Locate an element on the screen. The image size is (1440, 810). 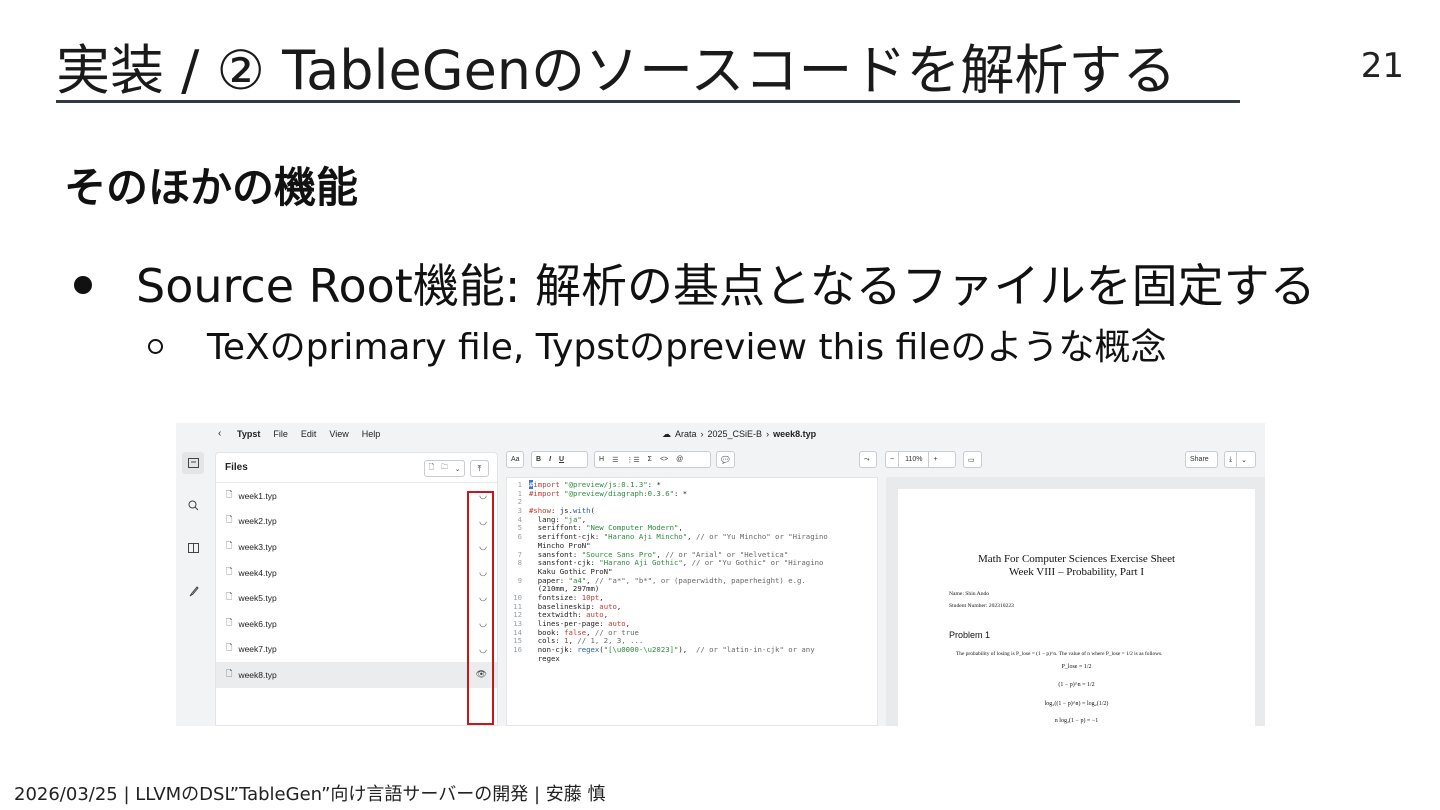
line-number is located at coordinates (518, 659).